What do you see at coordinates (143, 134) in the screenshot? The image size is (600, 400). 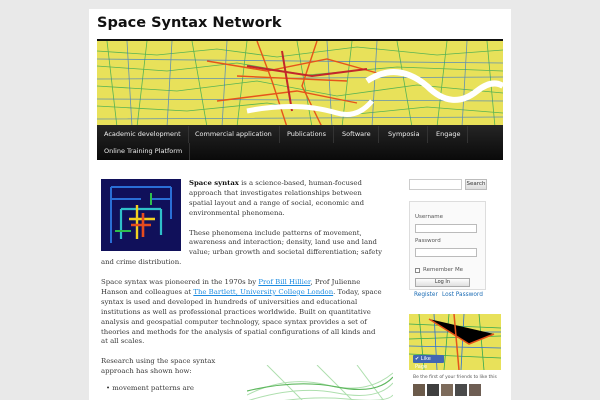 I see `nav-item-academic-development: Academic development` at bounding box center [143, 134].